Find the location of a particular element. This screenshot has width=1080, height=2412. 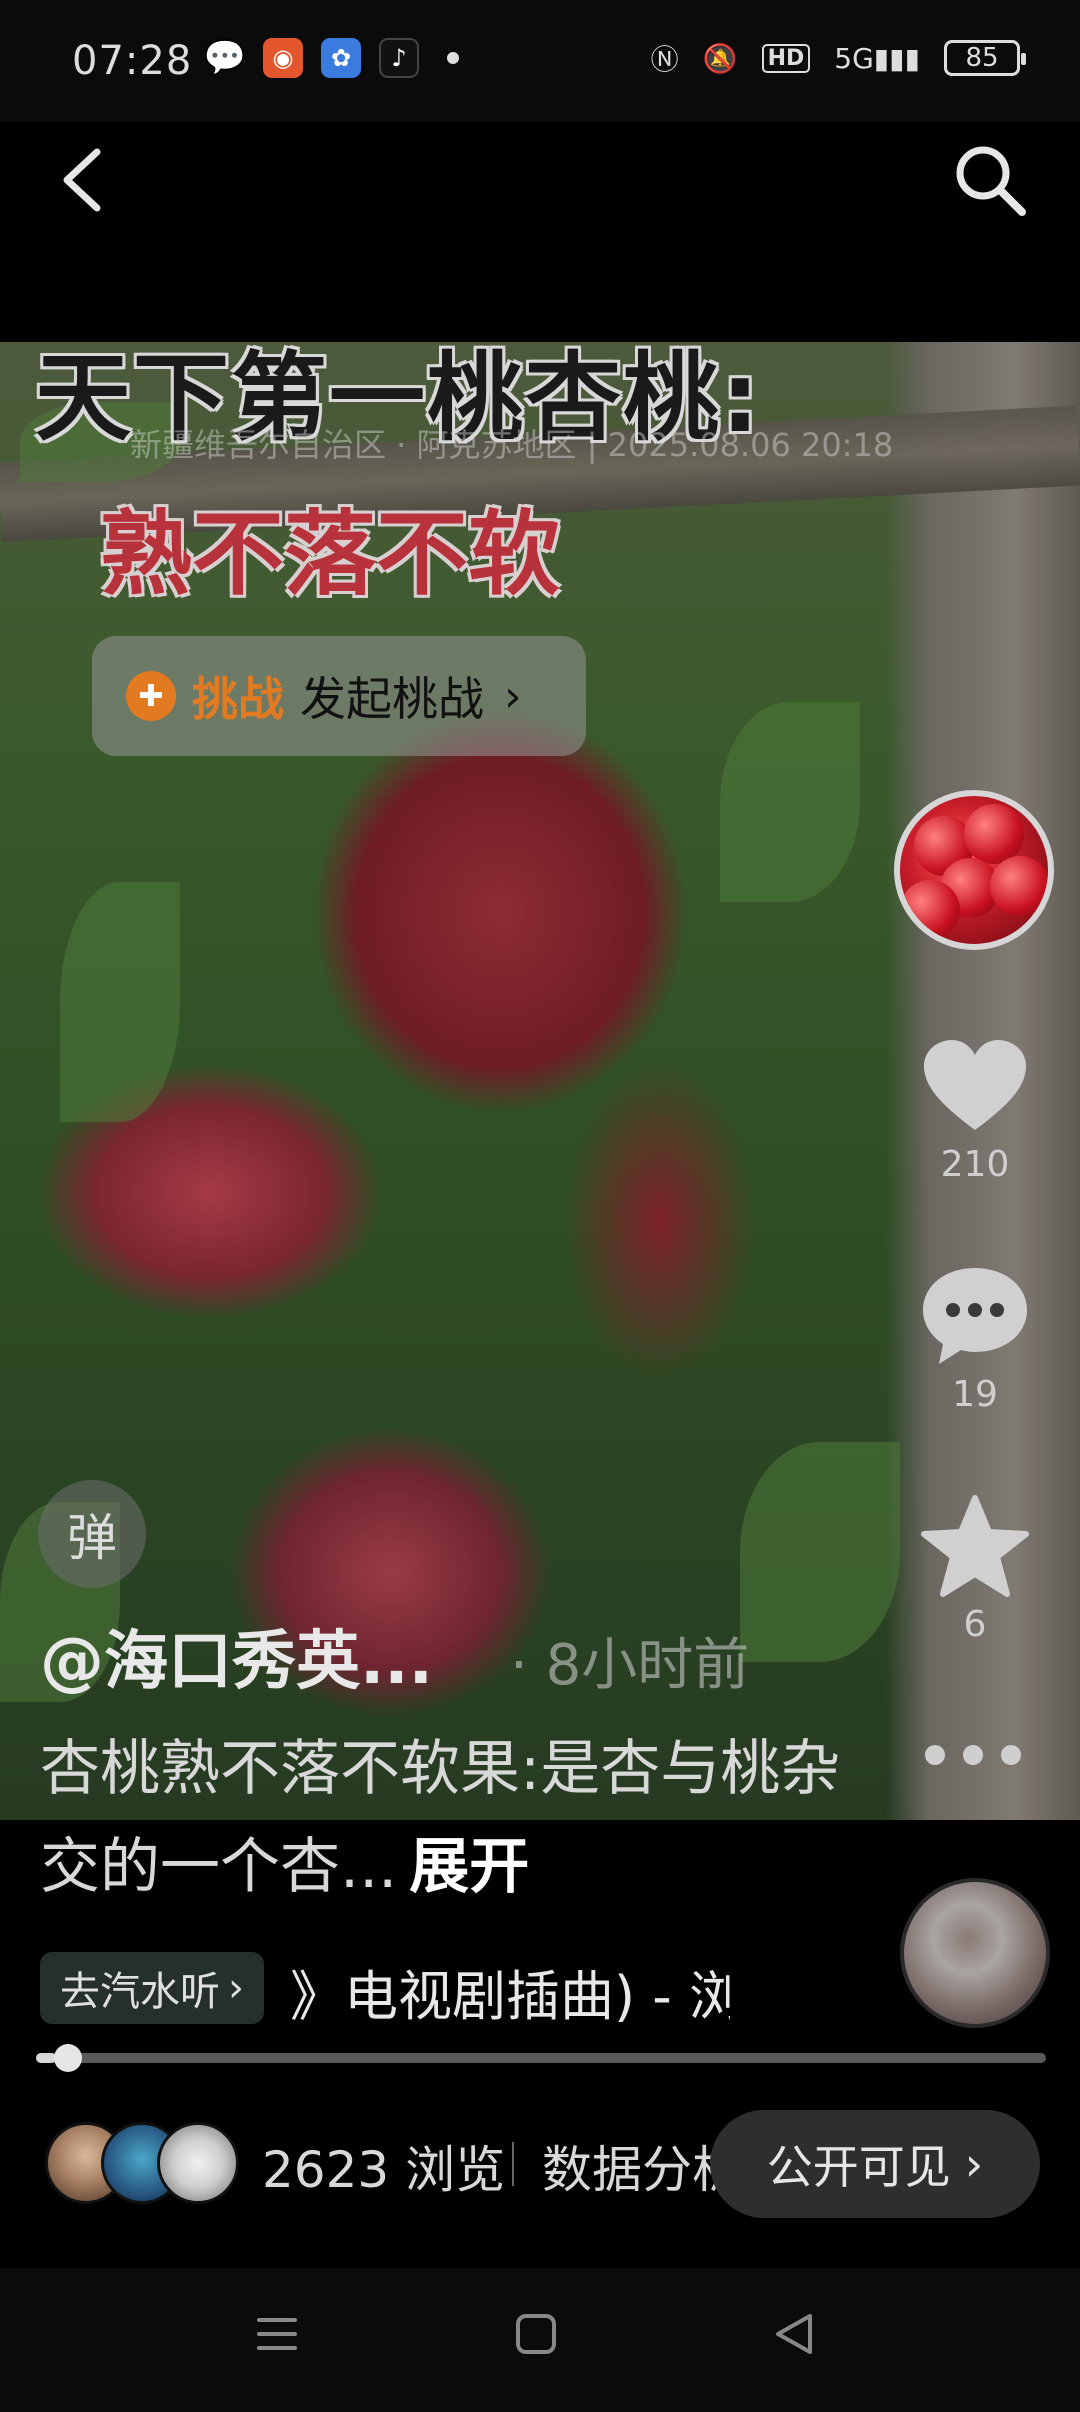

video-watermark: 新疆维吾尔自治区 · 阿克苏地区 | 2025.08.06 20:18 is located at coordinates (512, 445).